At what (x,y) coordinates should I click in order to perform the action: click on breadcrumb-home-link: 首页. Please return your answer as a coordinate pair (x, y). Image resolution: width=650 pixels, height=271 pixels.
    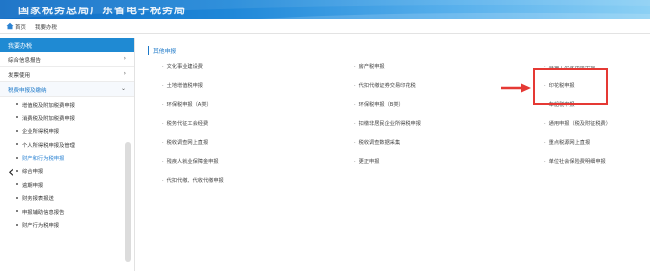
    Looking at the image, I should click on (20, 27).